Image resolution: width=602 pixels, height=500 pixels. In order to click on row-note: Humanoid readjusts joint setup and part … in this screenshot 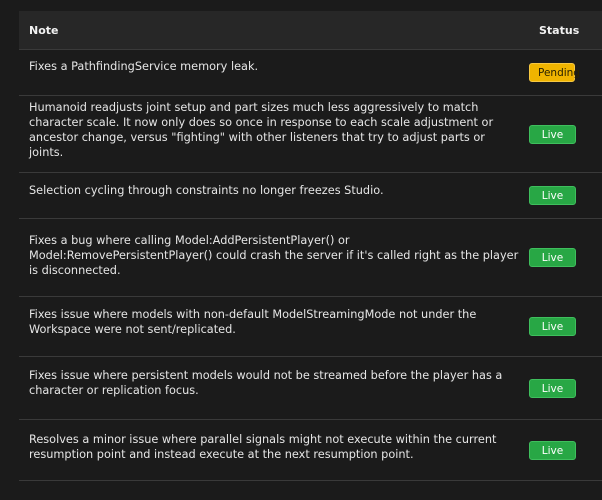, I will do `click(261, 130)`.